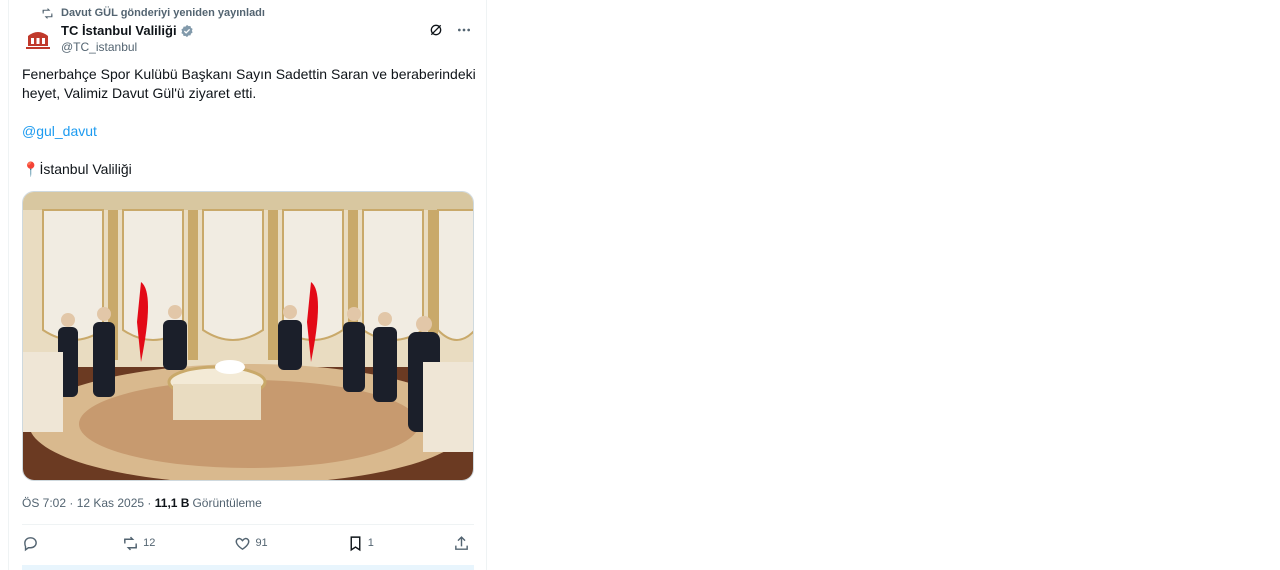  Describe the element at coordinates (127, 47) in the screenshot. I see `author-handle: @TC_istanbul` at that location.